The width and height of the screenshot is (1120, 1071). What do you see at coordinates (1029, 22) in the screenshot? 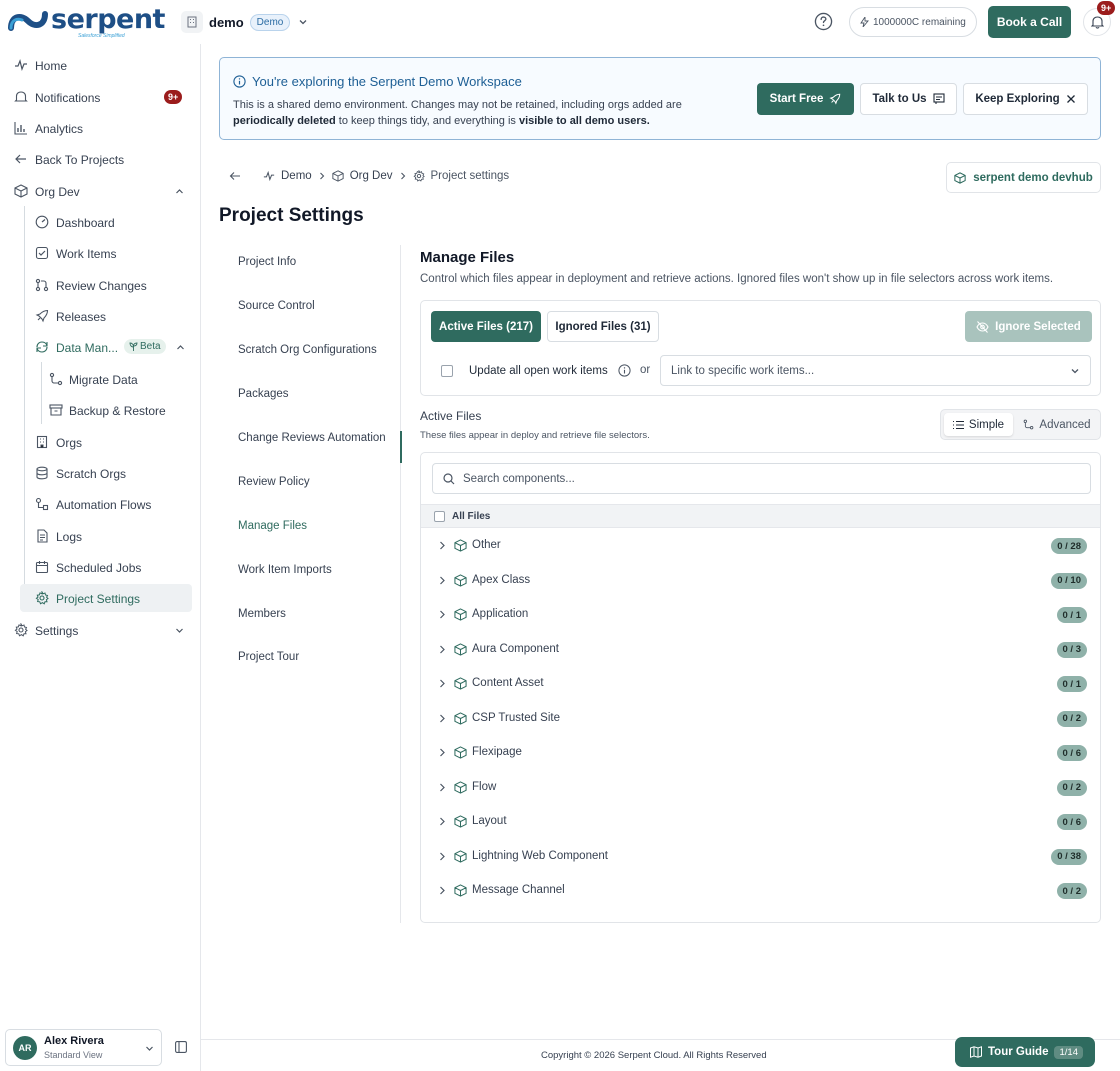
I see `book-call-button: Book a Call` at bounding box center [1029, 22].